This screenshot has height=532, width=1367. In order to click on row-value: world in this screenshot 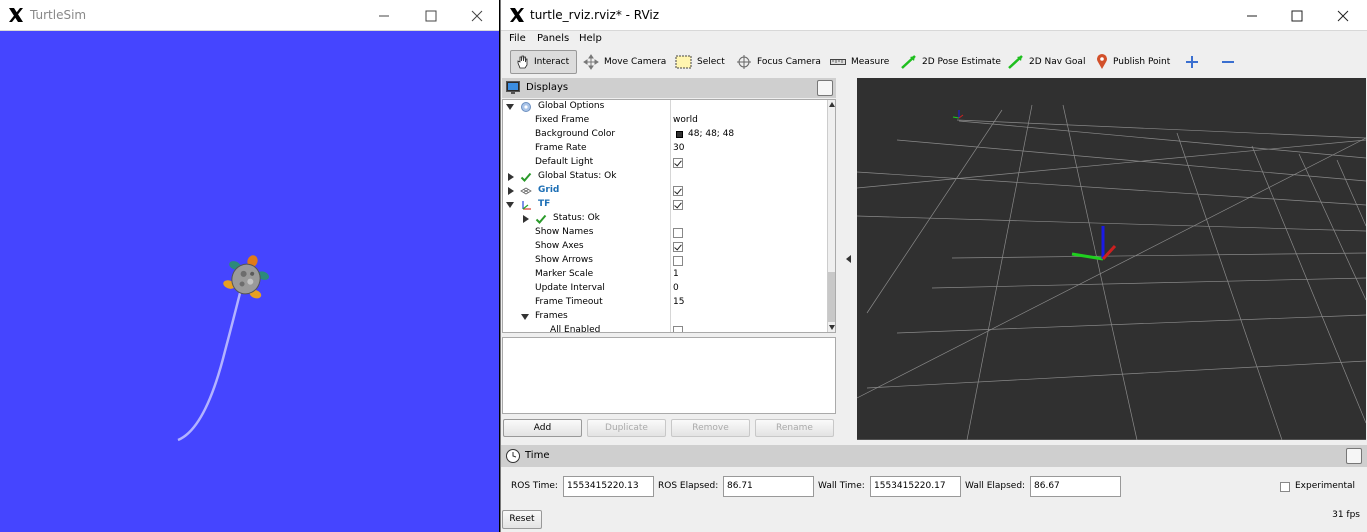, I will do `click(685, 120)`.